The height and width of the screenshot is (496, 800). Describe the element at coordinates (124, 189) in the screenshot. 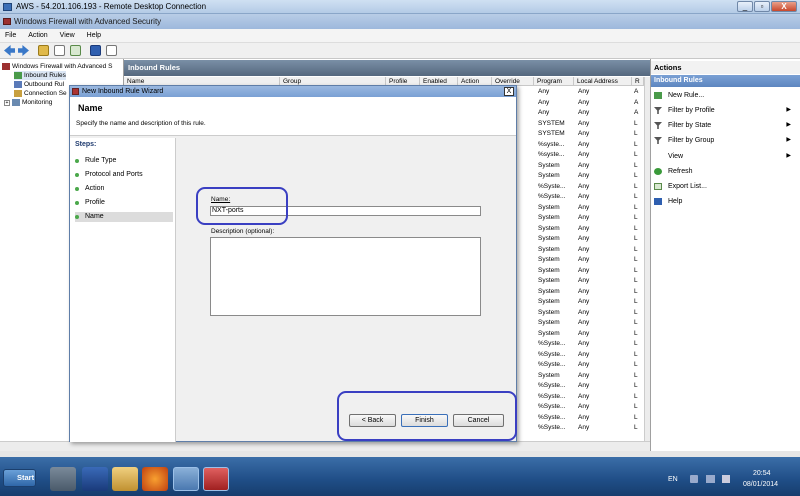

I see `step-action: Action` at that location.